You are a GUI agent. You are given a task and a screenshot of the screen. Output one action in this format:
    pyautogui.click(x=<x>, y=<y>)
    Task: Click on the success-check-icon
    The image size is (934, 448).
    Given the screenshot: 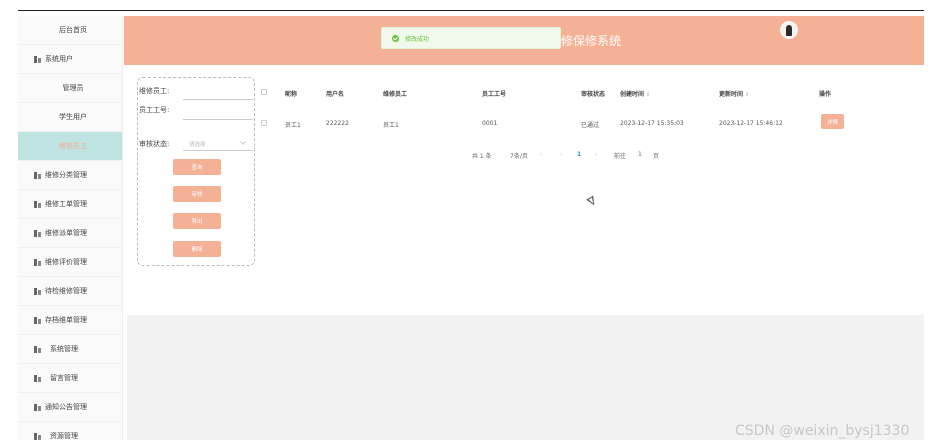 What is the action you would take?
    pyautogui.click(x=395, y=38)
    